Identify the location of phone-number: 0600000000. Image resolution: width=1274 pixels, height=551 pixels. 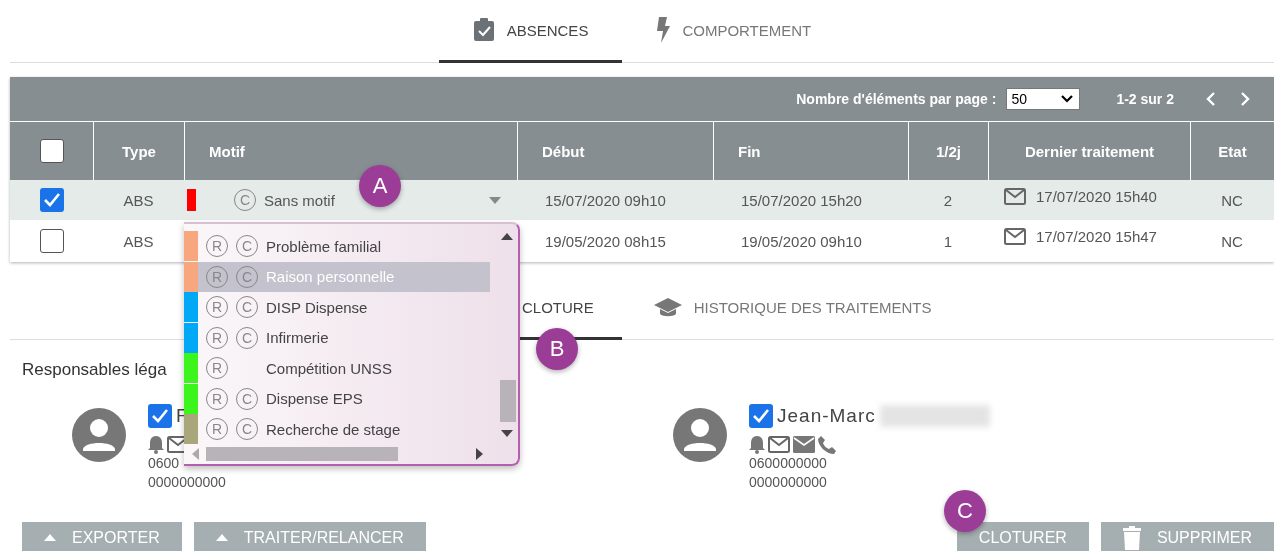
(788, 463).